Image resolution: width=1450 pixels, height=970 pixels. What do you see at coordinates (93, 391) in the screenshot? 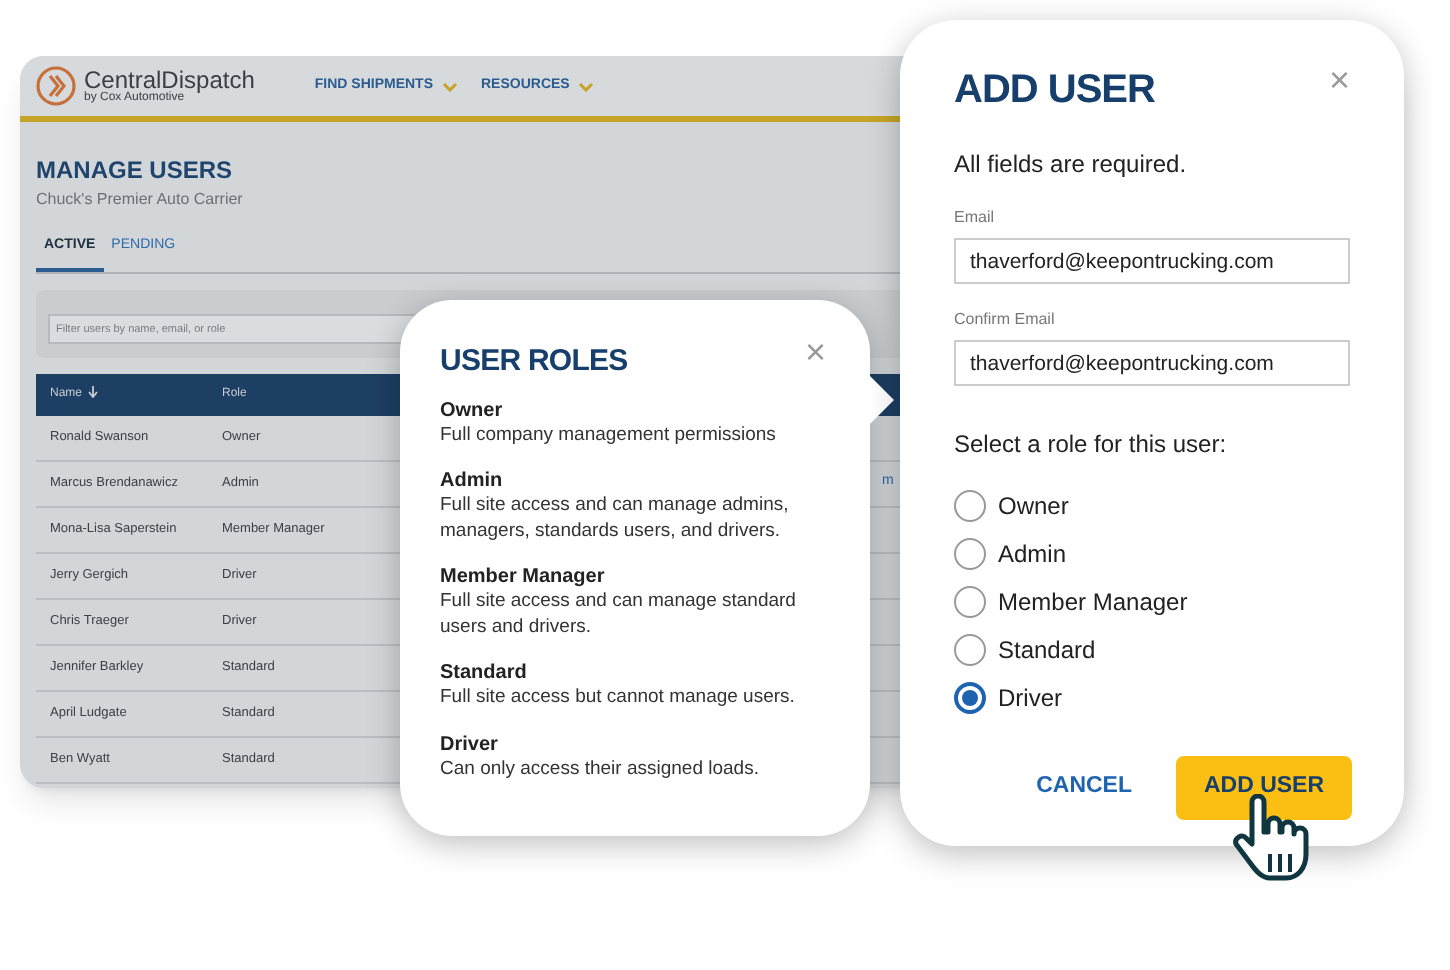
I see `sort-arrow-icon` at bounding box center [93, 391].